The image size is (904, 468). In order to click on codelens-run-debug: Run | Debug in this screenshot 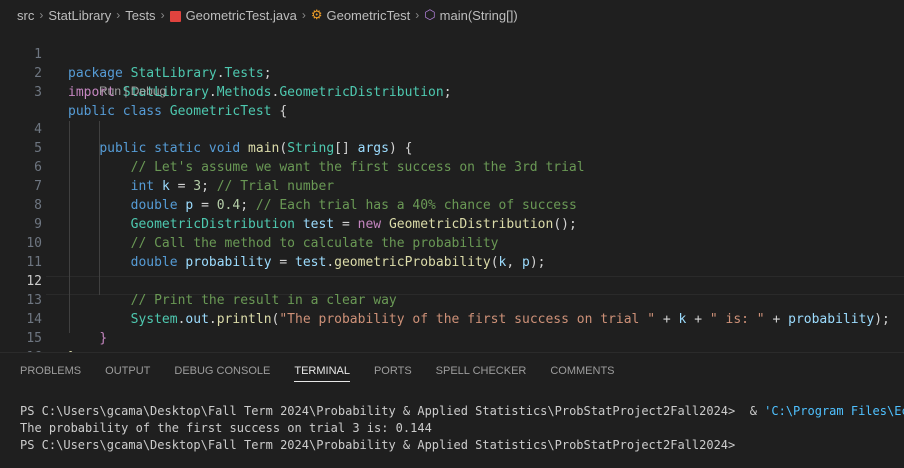, I will do `click(132, 91)`.